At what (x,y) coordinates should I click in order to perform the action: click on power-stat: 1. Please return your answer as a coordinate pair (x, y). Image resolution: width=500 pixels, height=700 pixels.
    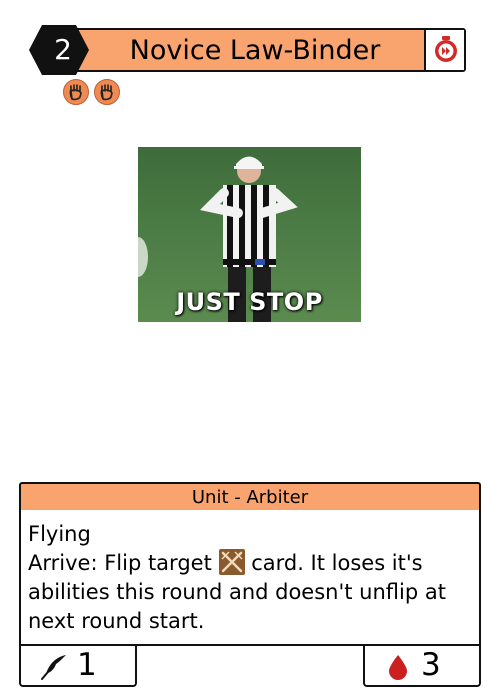
    Looking at the image, I should click on (78, 666).